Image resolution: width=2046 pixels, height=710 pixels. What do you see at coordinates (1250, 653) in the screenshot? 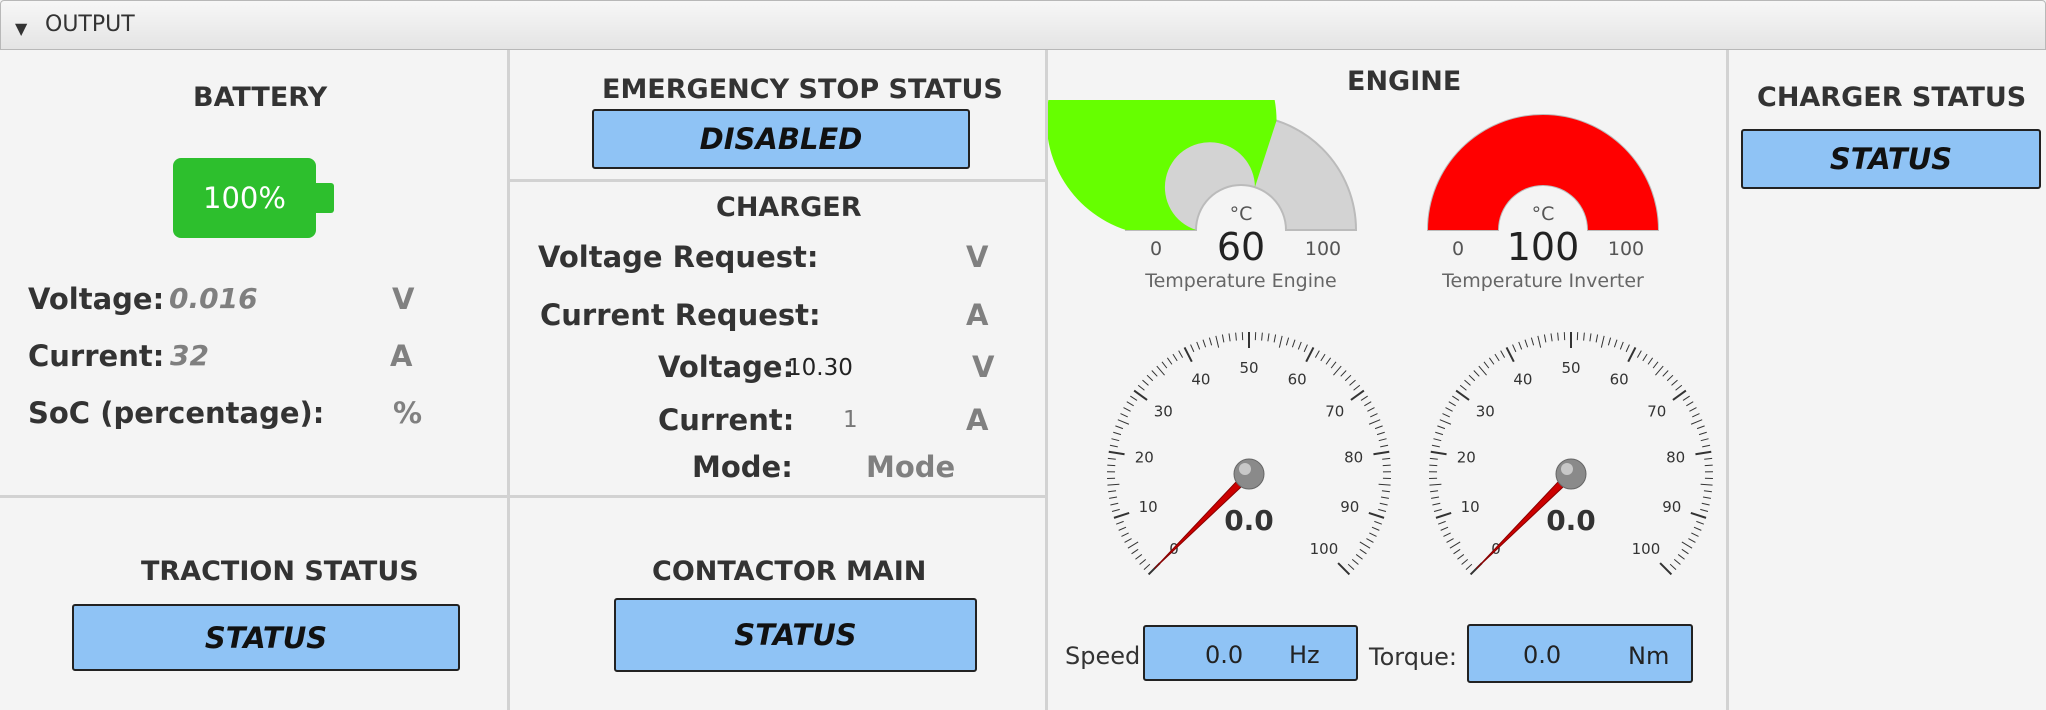
I see `speed-field: 0.0 Hz` at bounding box center [1250, 653].